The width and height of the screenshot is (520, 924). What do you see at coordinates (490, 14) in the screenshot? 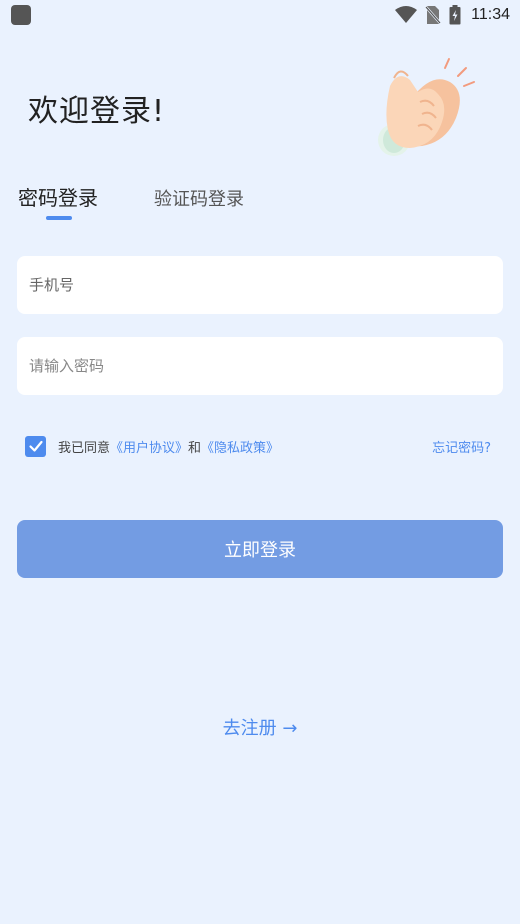
I see `status-time: 11:34` at bounding box center [490, 14].